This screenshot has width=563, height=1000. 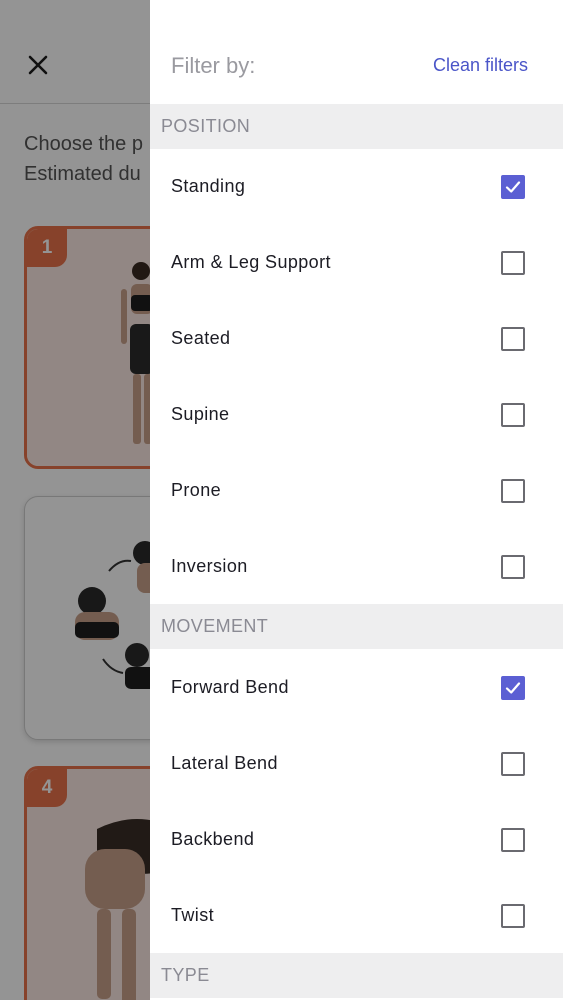 What do you see at coordinates (356, 187) in the screenshot?
I see `filter-row-standing: Standing` at bounding box center [356, 187].